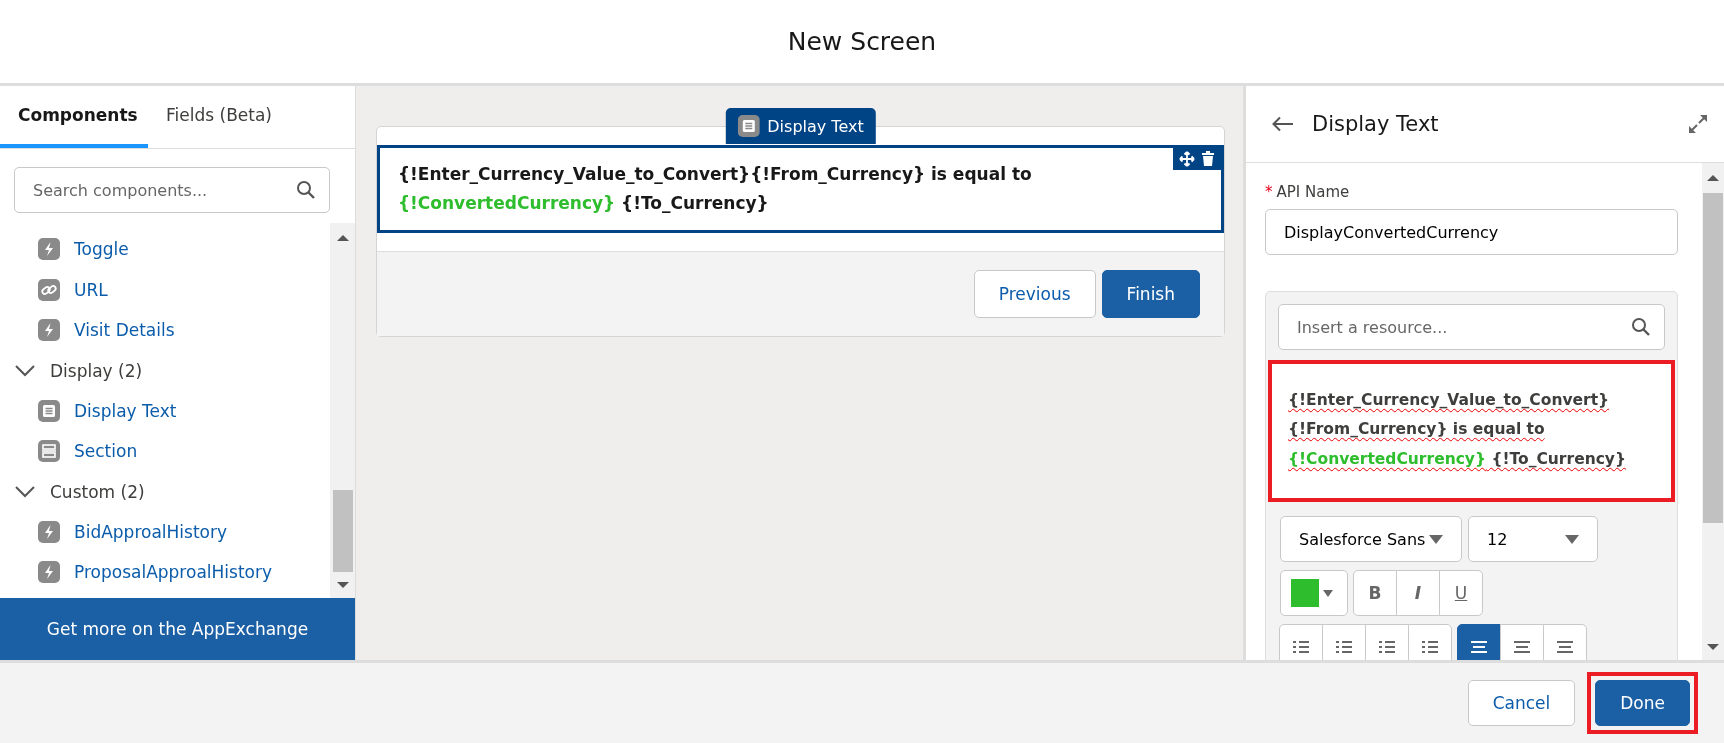 Image resolution: width=1724 pixels, height=743 pixels. What do you see at coordinates (1376, 124) in the screenshot?
I see `panel-title: Display Text` at bounding box center [1376, 124].